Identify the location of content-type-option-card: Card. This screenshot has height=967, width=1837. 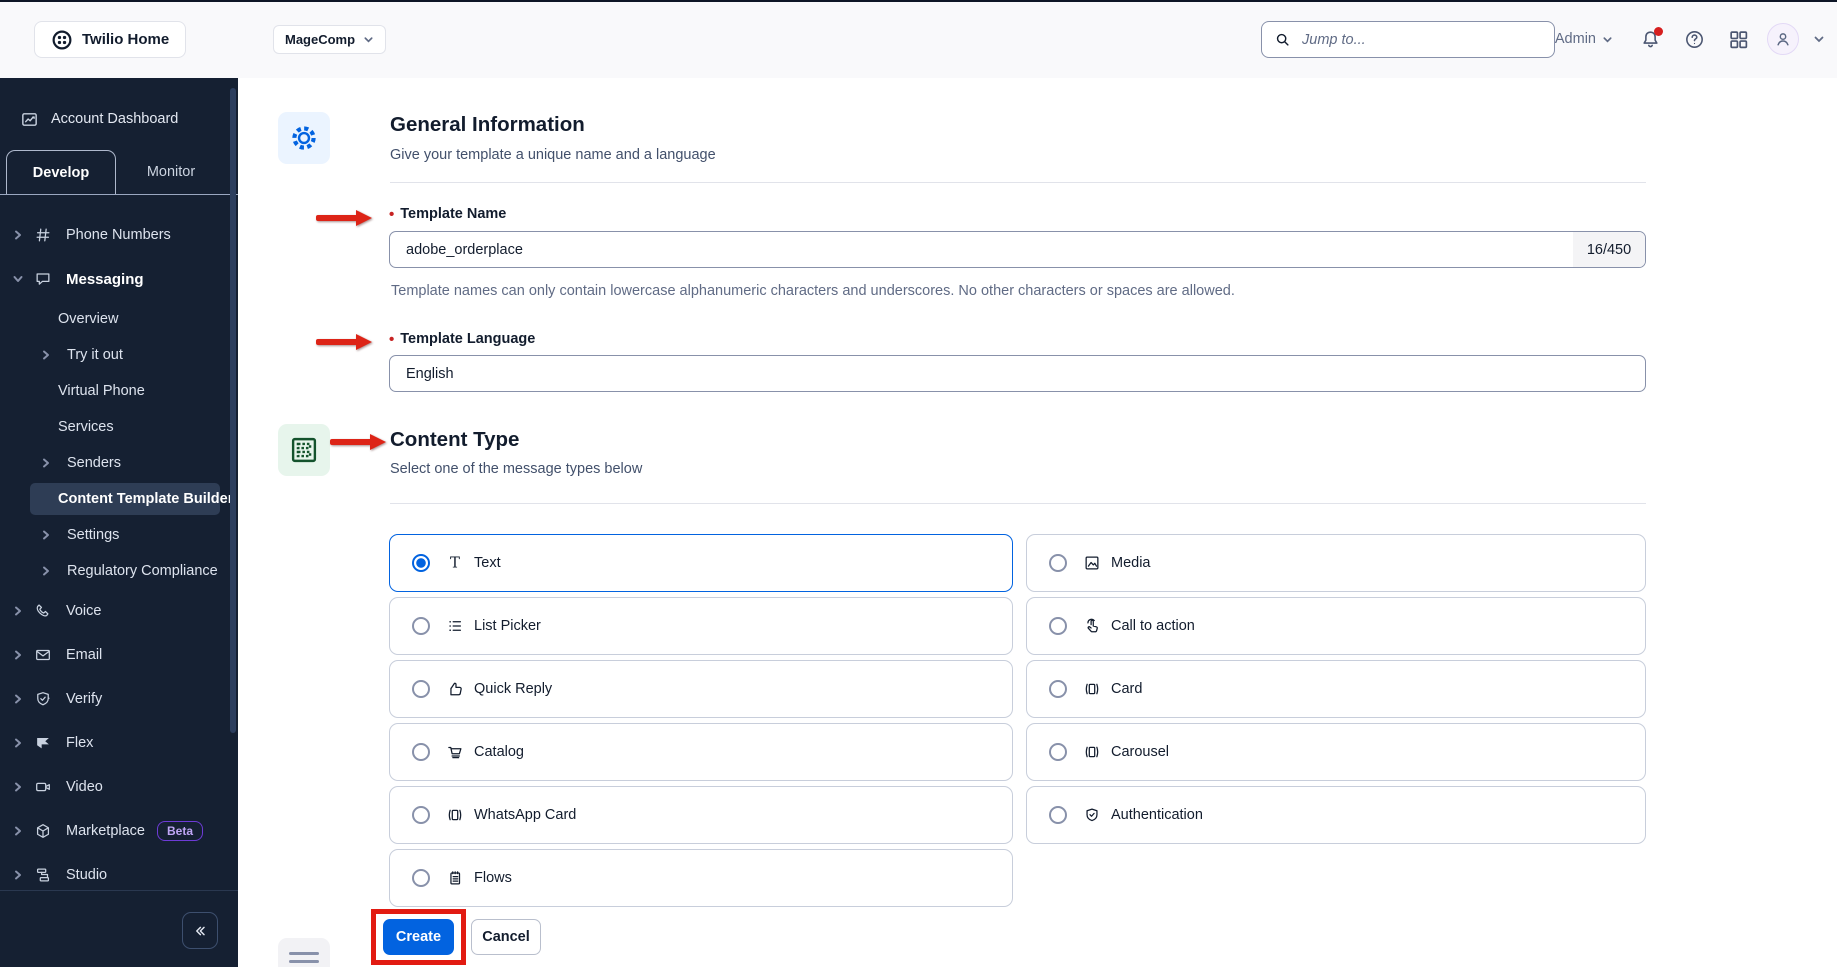
(1336, 689).